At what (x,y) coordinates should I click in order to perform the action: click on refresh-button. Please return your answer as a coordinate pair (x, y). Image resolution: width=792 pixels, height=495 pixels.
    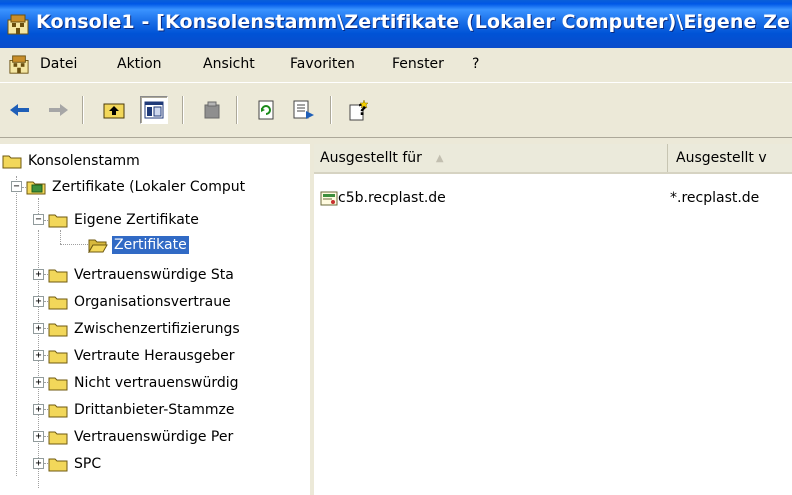
    Looking at the image, I should click on (266, 110).